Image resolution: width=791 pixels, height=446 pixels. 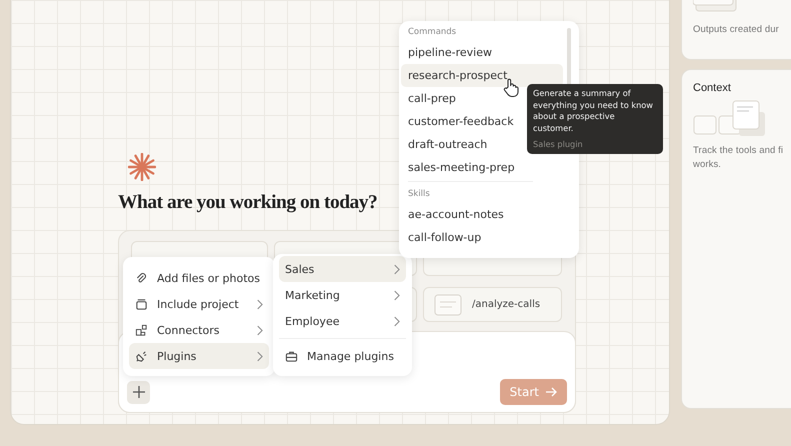 What do you see at coordinates (248, 203) in the screenshot?
I see `page-heading: What are you working on today?` at bounding box center [248, 203].